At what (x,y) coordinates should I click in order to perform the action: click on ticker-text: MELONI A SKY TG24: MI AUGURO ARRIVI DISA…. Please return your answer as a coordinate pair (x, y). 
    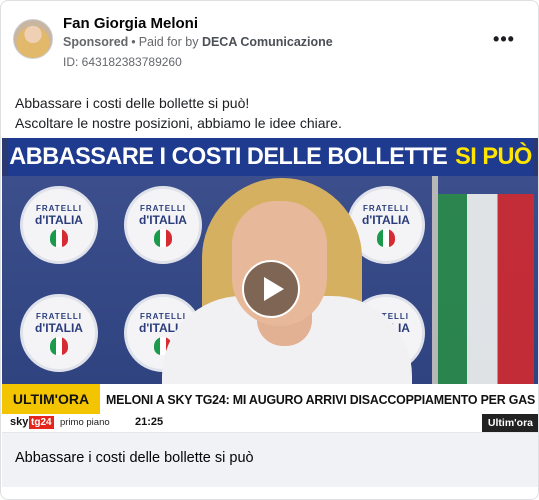
    Looking at the image, I should click on (321, 399).